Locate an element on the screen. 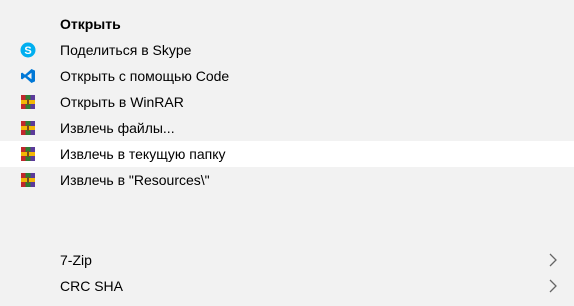 This screenshot has width=574, height=306. menu-item-extract-to-folder: Извлечь в "Resources\" is located at coordinates (287, 180).